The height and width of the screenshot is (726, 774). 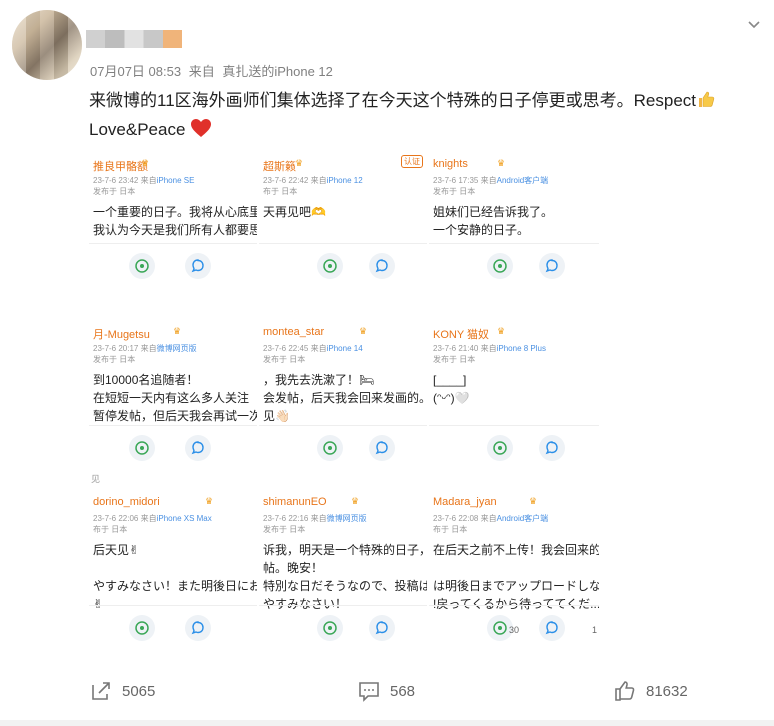 I want to click on like-button: 81632, so click(x=651, y=691).